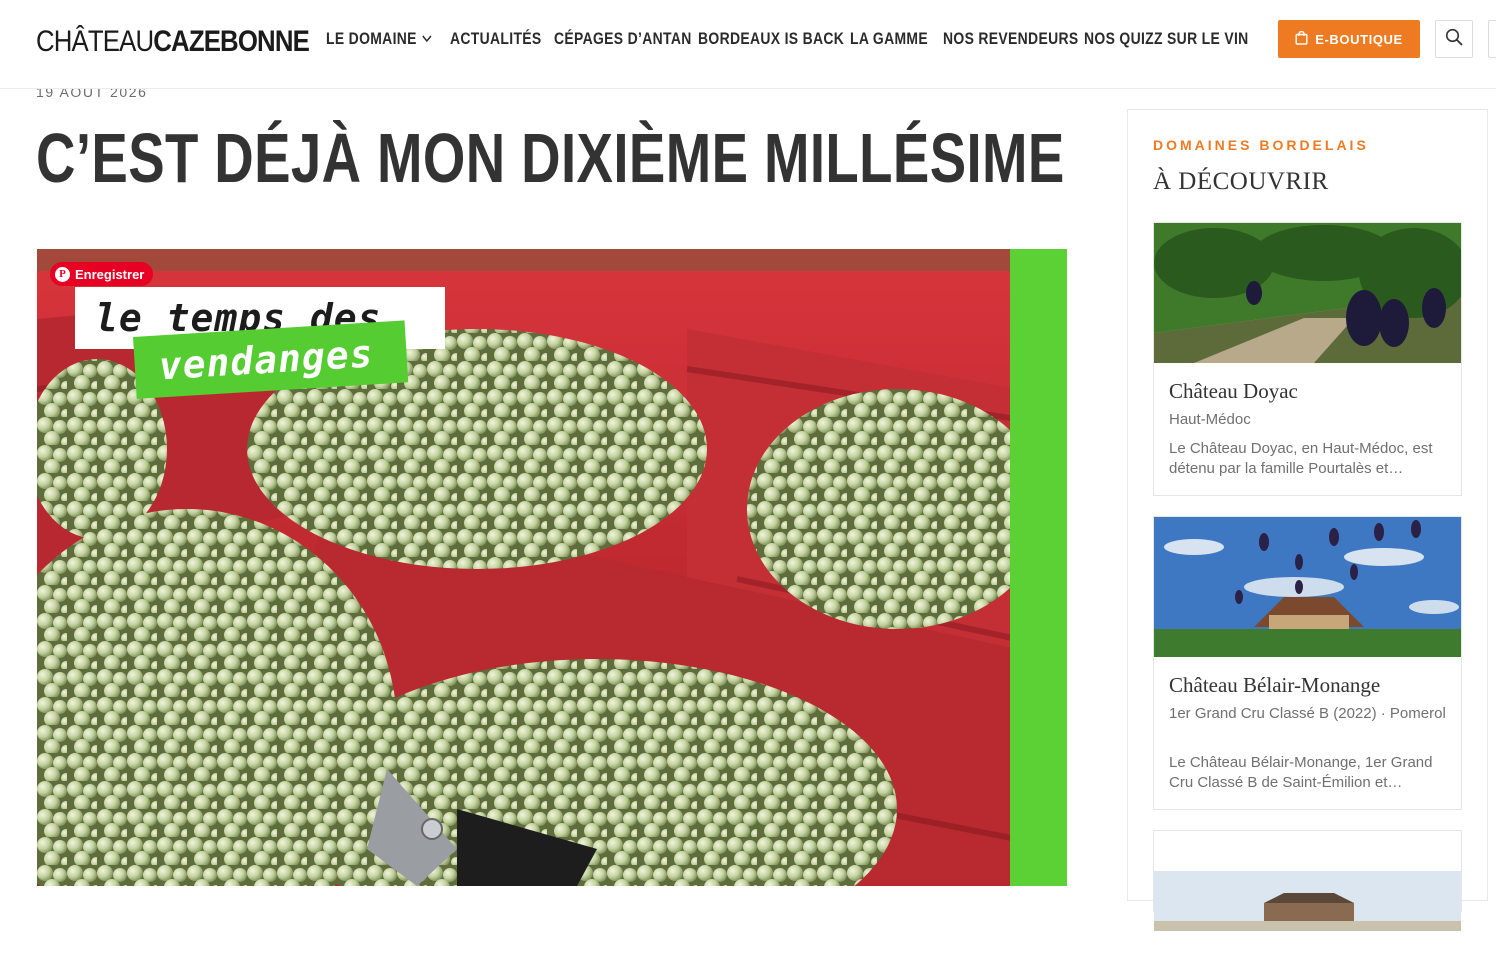  I want to click on nav-item-nos-quizz: Nos Quizz sur le vin, so click(1166, 39).